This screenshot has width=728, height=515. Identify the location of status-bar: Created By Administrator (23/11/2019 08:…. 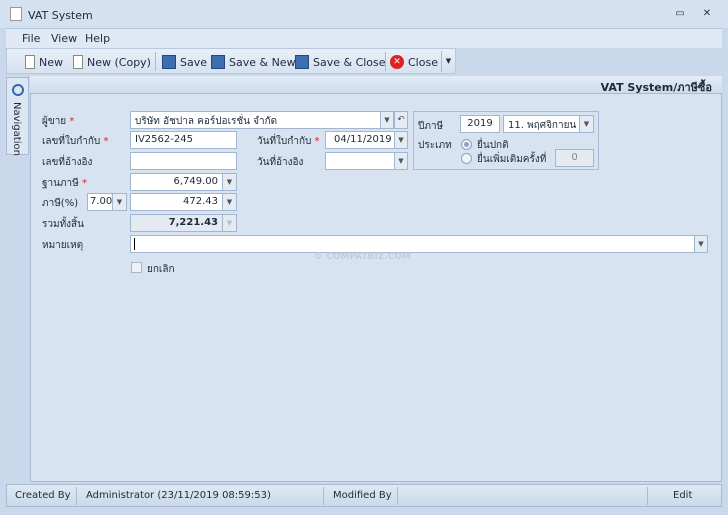
(364, 495).